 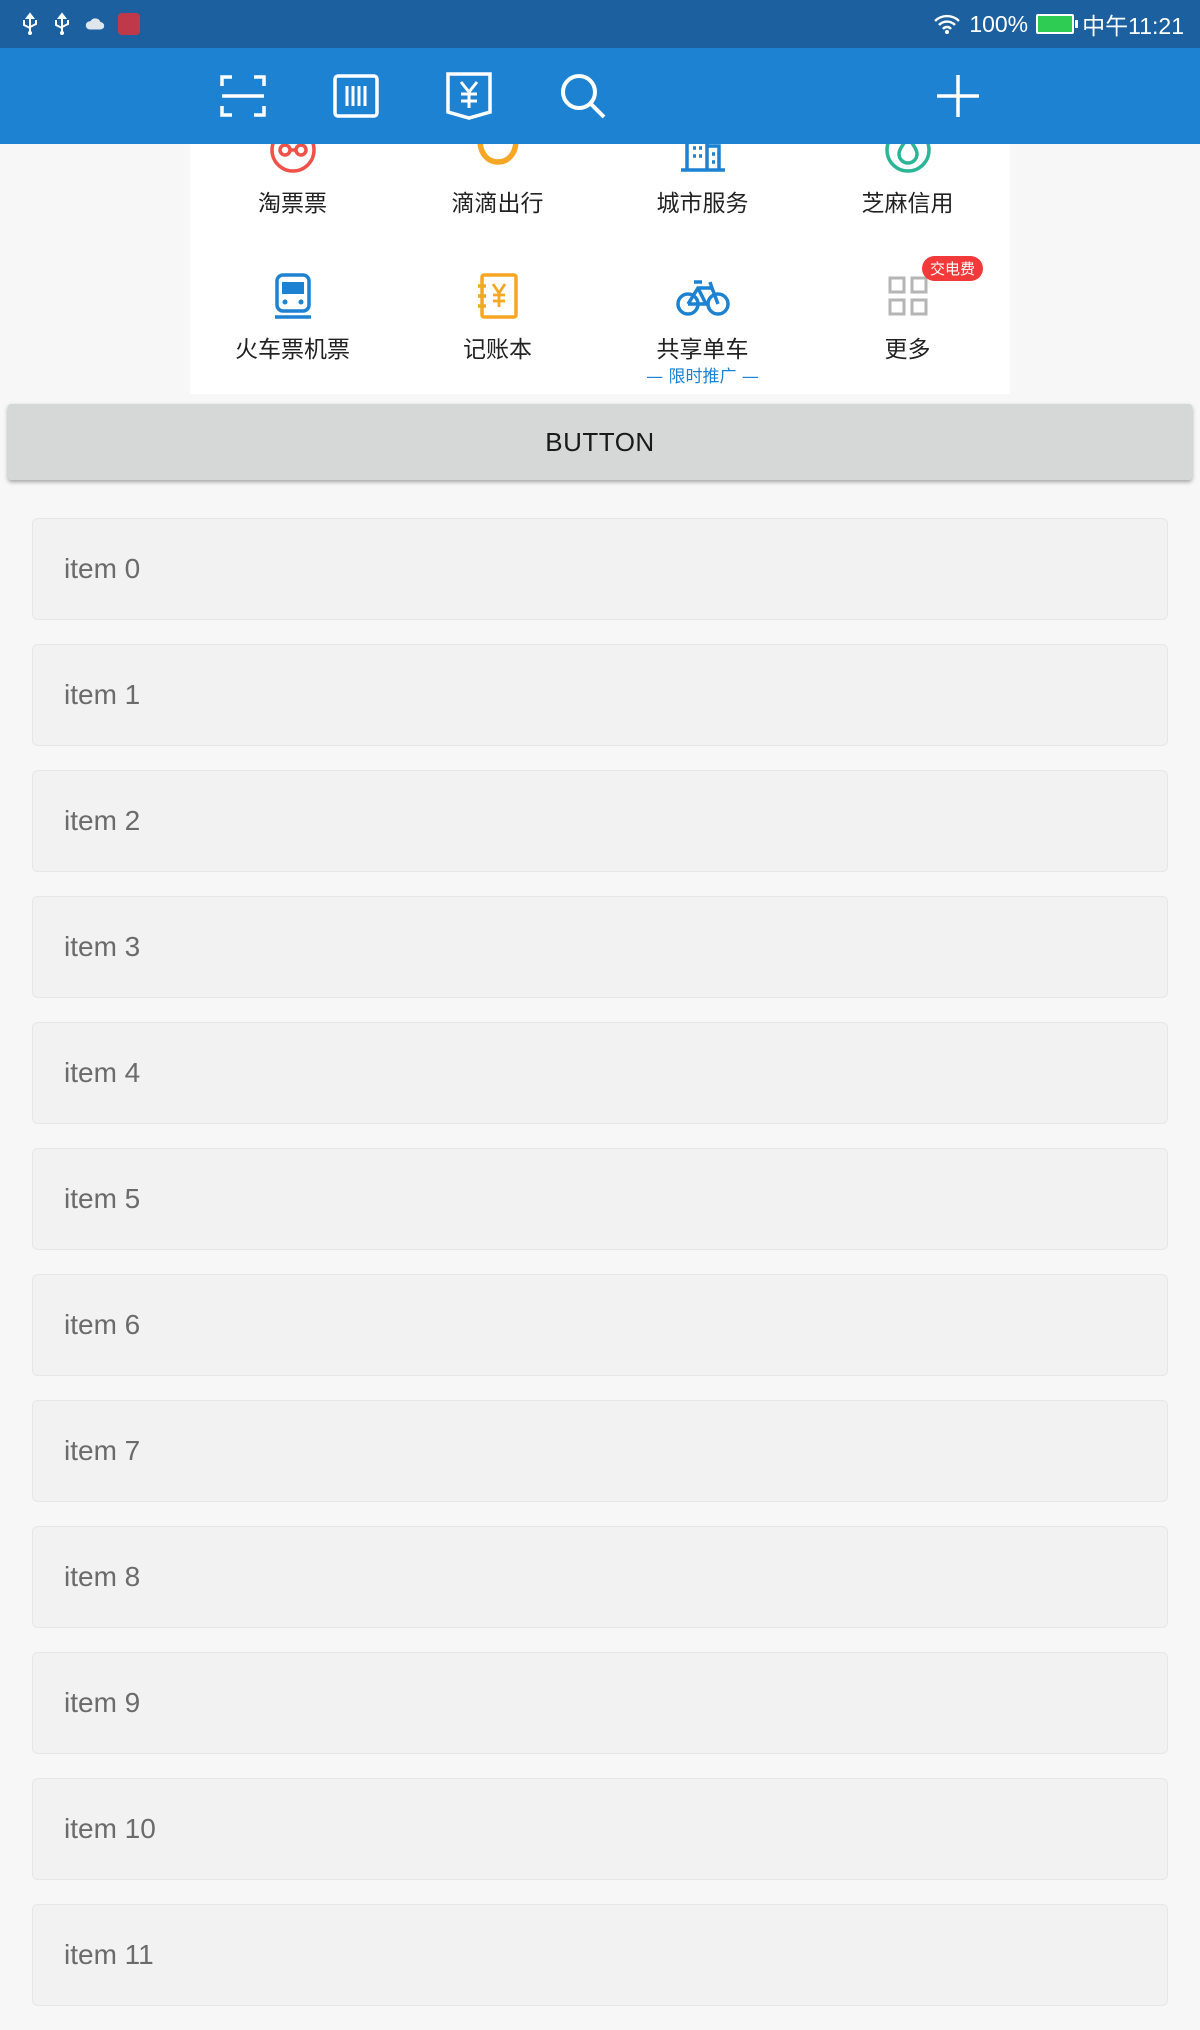 I want to click on wifi-icon, so click(x=947, y=24).